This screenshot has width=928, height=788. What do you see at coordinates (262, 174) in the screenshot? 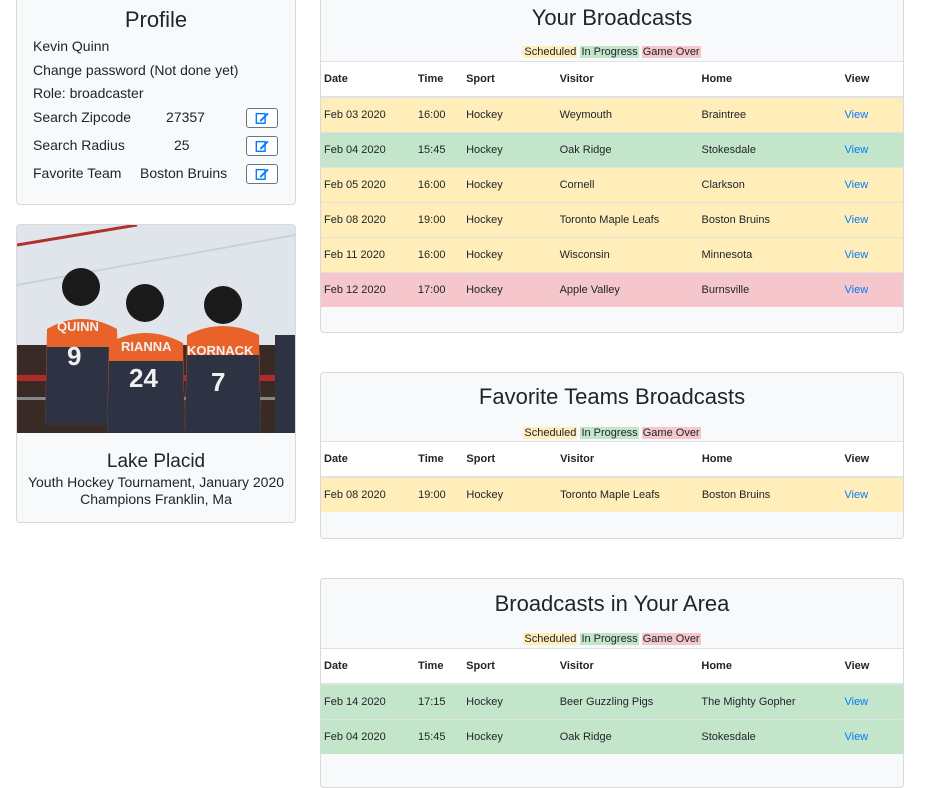
I see `edit-team-button` at bounding box center [262, 174].